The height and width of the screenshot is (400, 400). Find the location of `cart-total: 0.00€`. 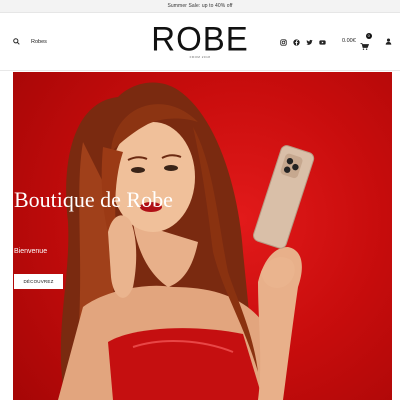

cart-total: 0.00€ is located at coordinates (349, 41).